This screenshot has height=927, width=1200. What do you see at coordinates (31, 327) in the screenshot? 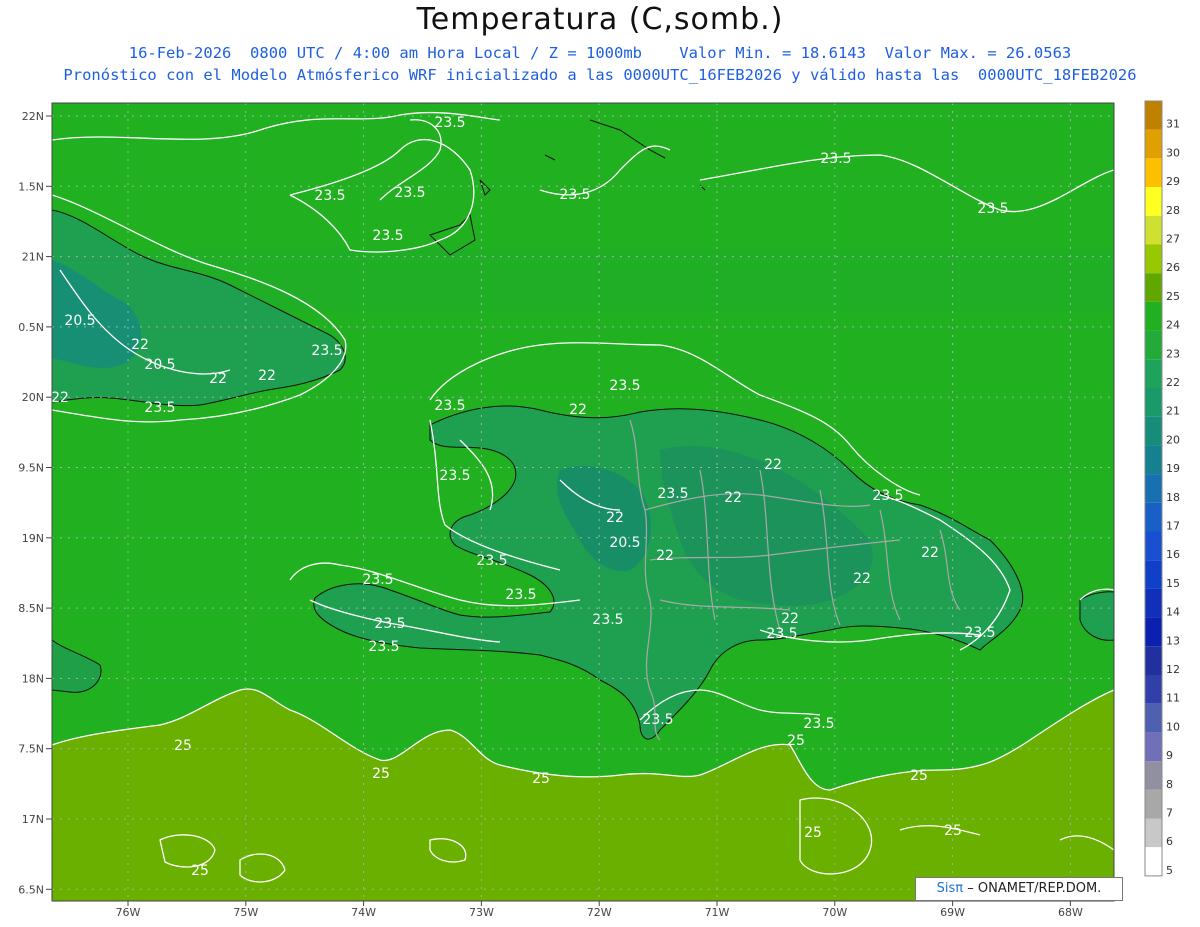
I see `lat-tick-label: 0.5N` at bounding box center [31, 327].